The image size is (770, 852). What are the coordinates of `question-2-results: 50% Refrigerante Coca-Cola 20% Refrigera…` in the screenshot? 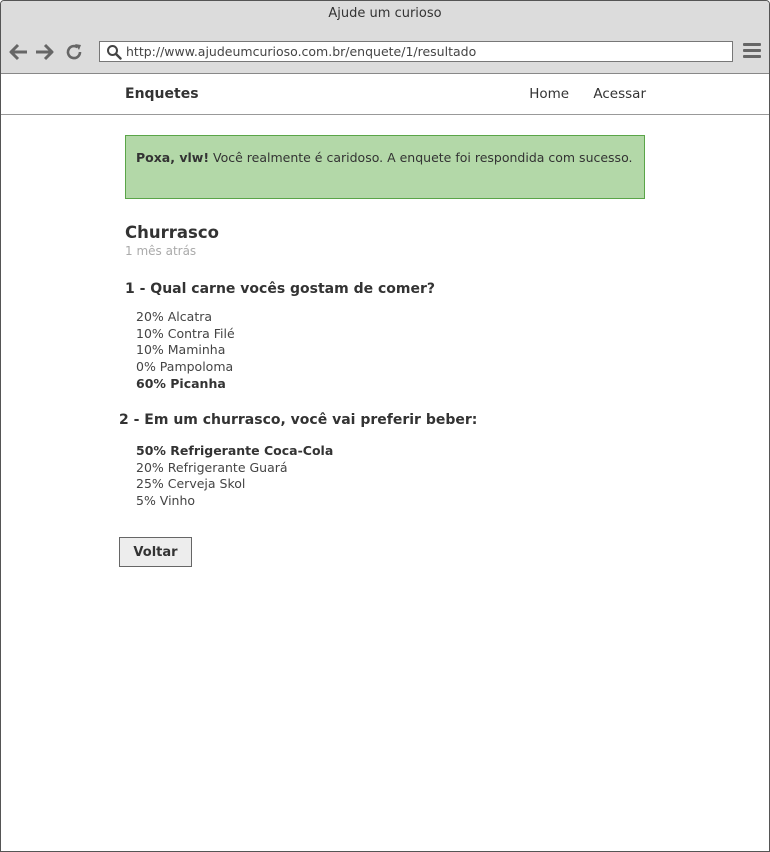 It's located at (234, 476).